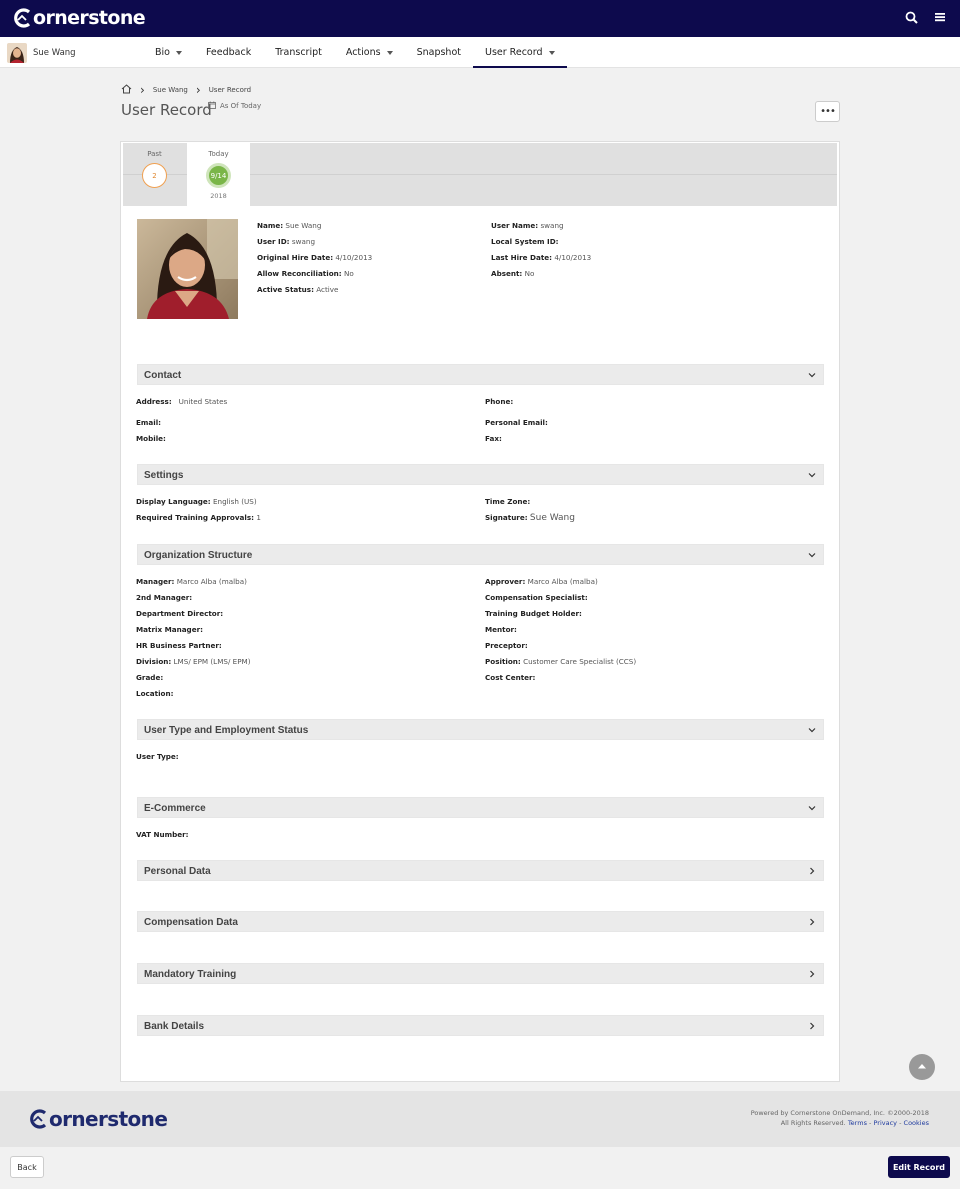  What do you see at coordinates (89, 18) in the screenshot?
I see `logo-text: ornerstone` at bounding box center [89, 18].